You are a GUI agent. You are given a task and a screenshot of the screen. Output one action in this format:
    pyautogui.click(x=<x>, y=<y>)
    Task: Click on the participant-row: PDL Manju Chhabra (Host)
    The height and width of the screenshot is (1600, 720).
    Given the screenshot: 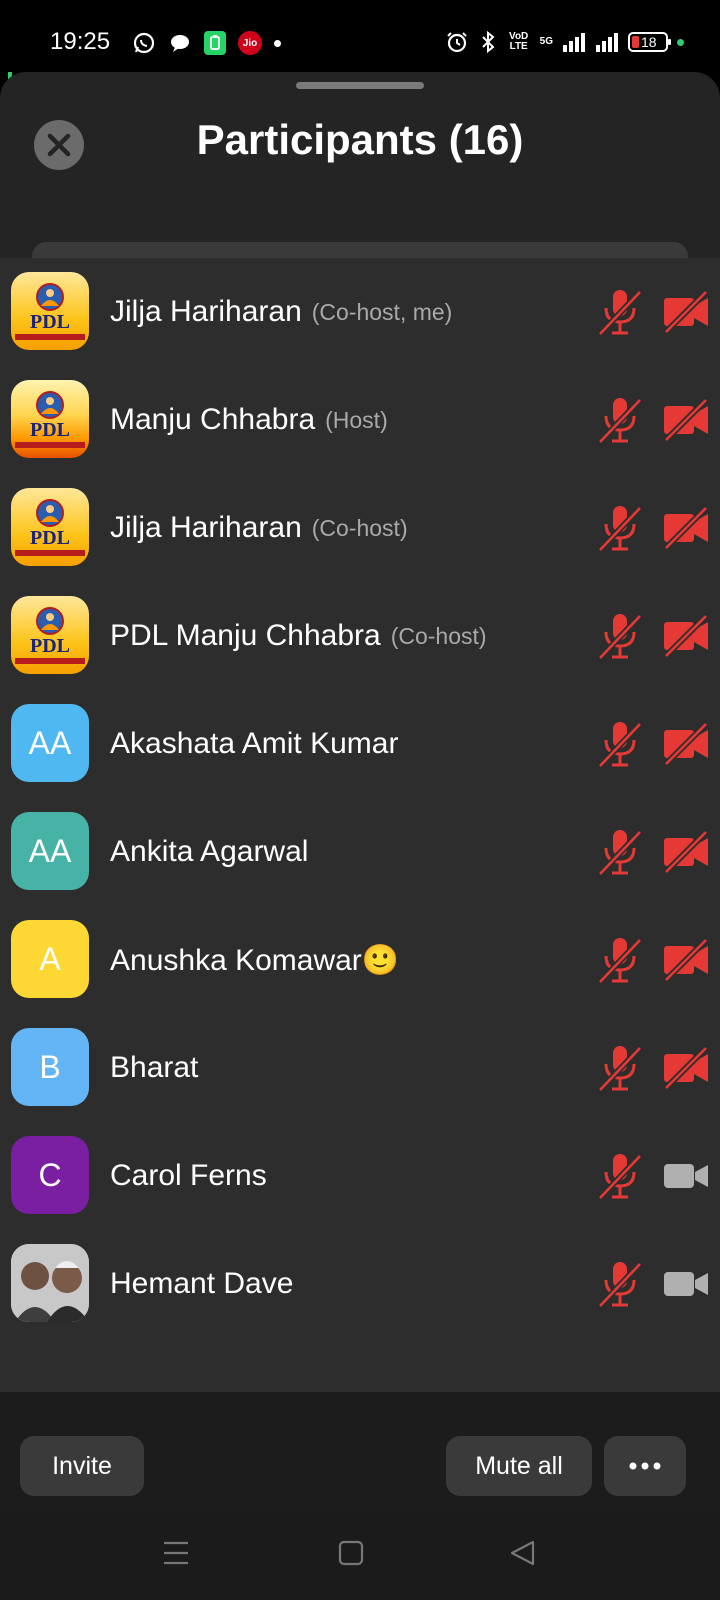 What is the action you would take?
    pyautogui.click(x=360, y=420)
    